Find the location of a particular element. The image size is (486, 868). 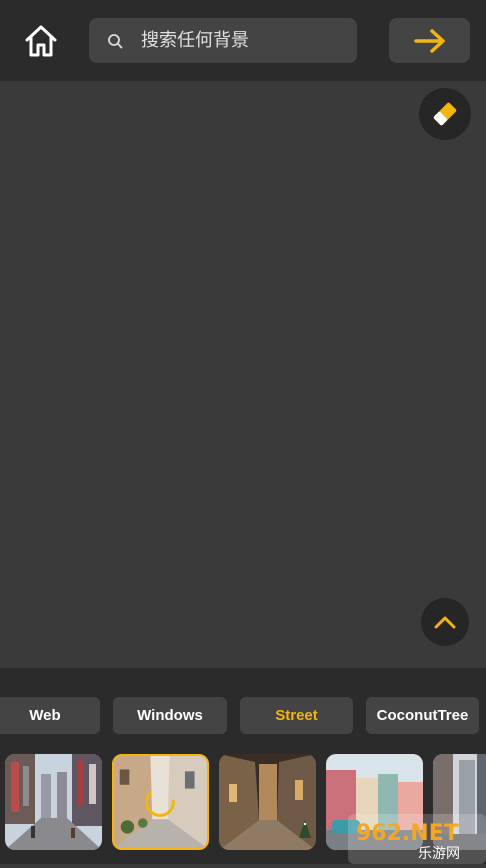

search-box is located at coordinates (223, 40).